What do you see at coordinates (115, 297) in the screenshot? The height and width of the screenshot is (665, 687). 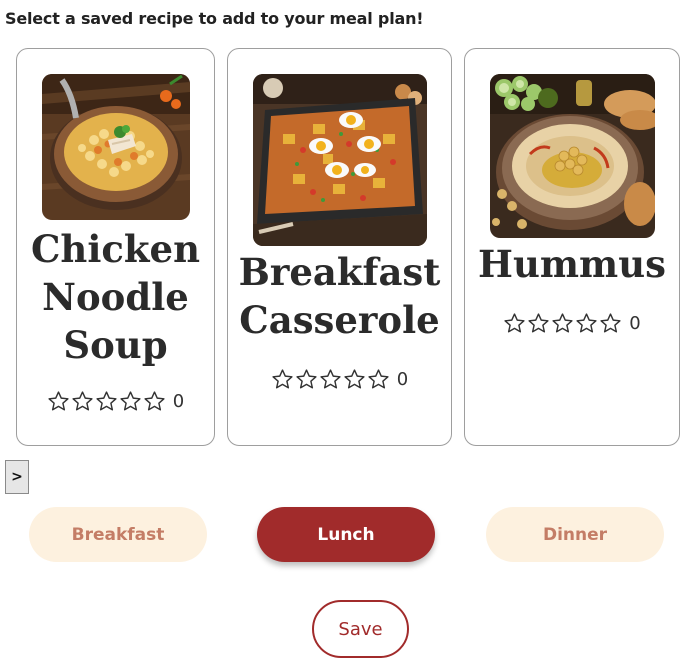 I see `recipe-title: Chicken Noodle Soup` at bounding box center [115, 297].